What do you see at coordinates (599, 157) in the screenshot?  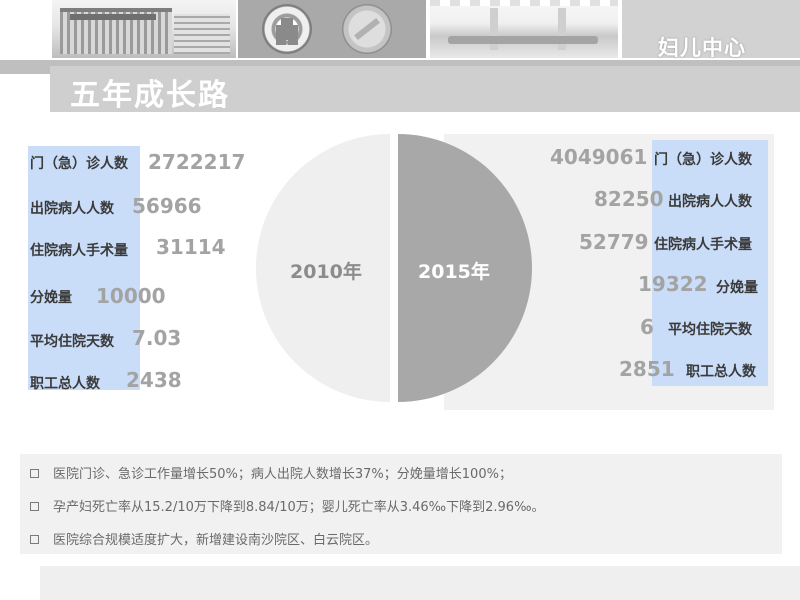 I see `stat-2015-value: 4049061` at bounding box center [599, 157].